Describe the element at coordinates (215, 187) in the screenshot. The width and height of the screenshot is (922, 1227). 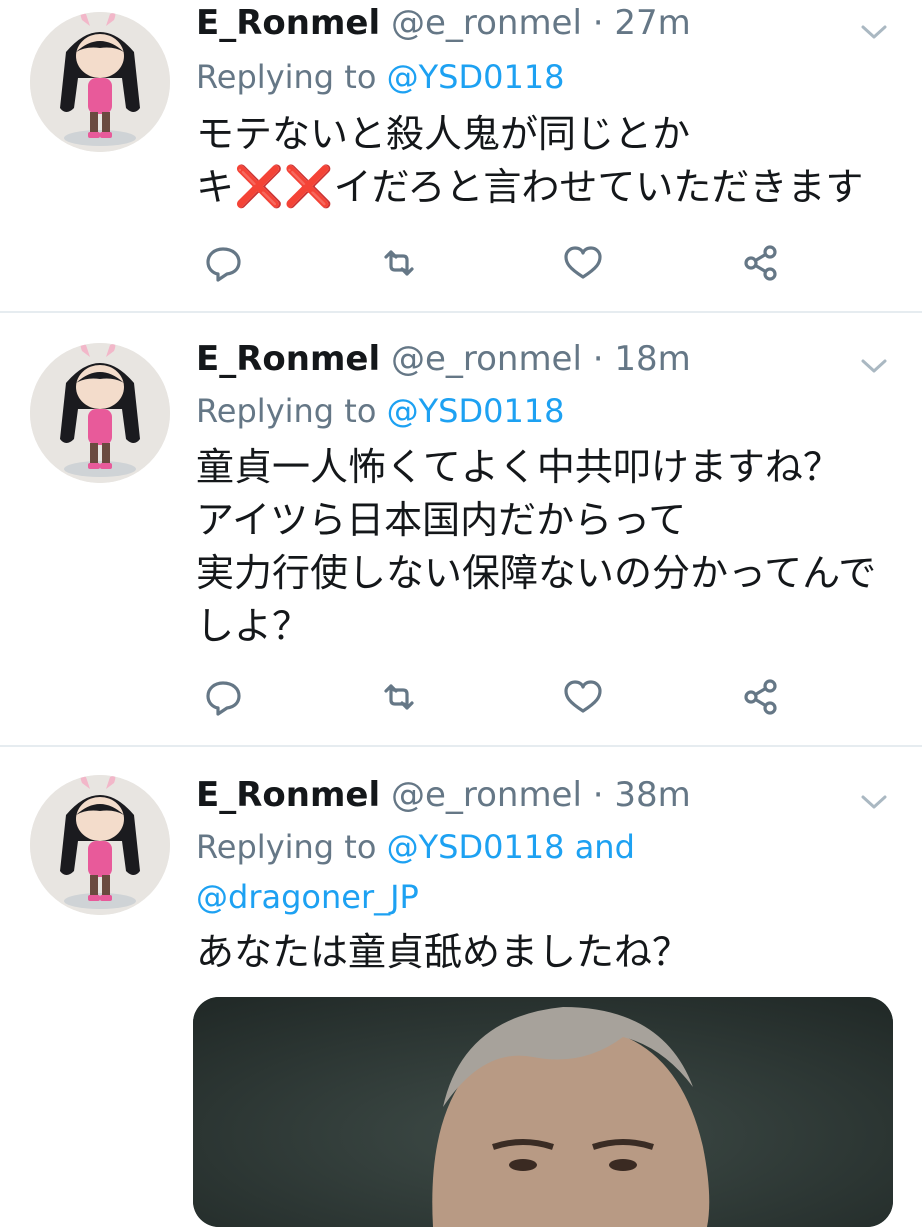
I see `text-fragment: キ` at that location.